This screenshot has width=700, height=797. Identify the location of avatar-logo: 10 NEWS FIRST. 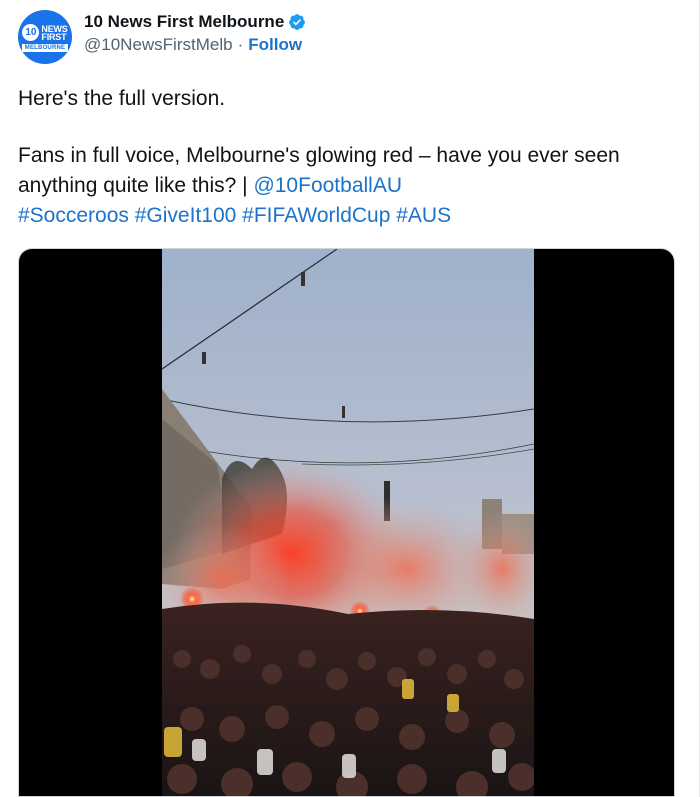
(45, 33).